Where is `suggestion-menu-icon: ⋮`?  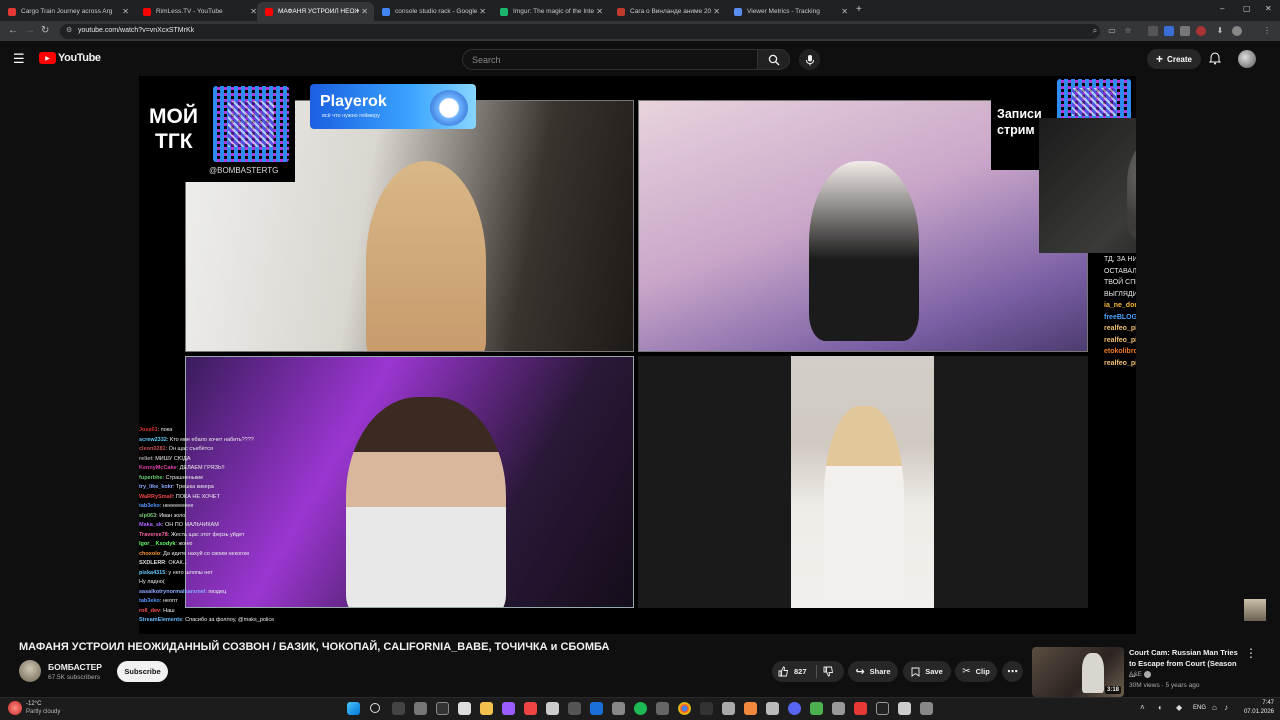 suggestion-menu-icon: ⋮ is located at coordinates (1251, 653).